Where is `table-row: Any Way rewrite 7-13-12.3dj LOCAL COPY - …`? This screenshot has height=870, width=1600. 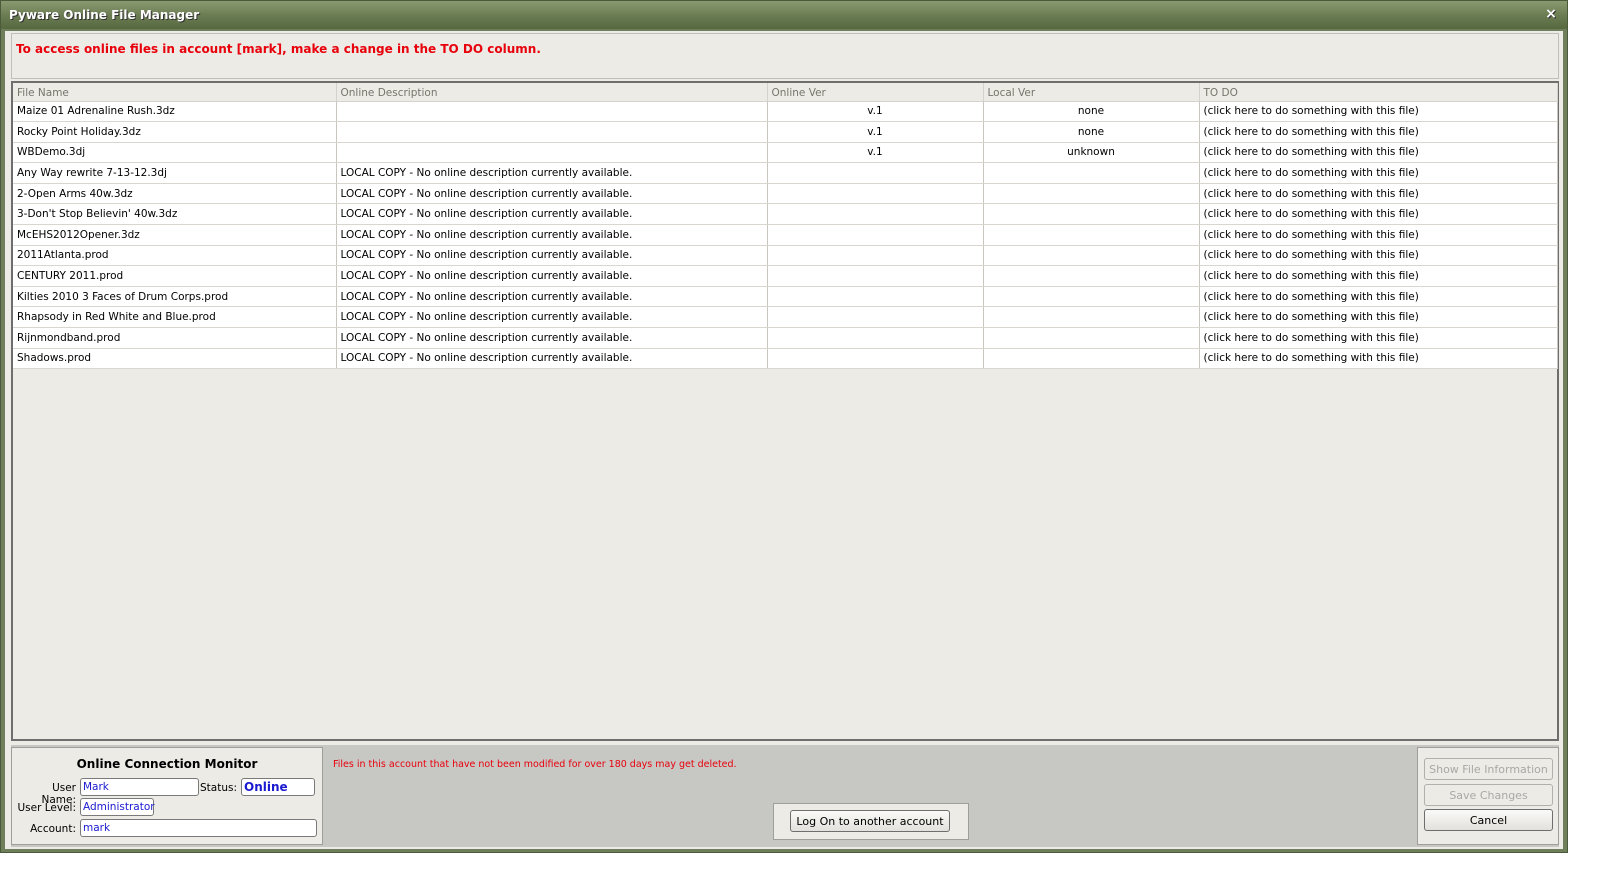
table-row: Any Way rewrite 7-13-12.3dj LOCAL COPY - … is located at coordinates (785, 173).